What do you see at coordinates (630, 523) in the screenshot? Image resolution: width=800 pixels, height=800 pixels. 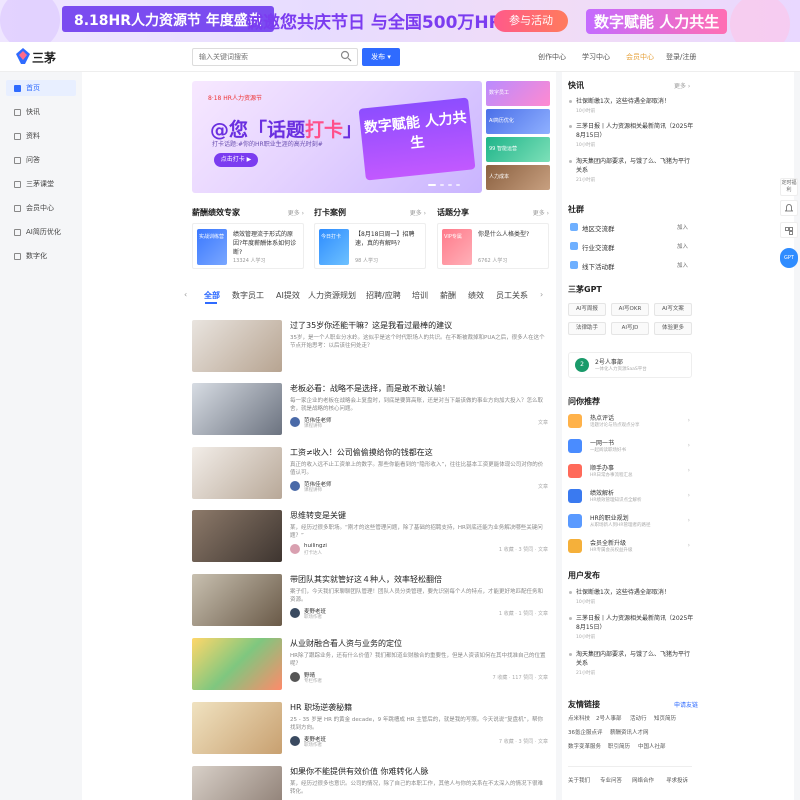 I see `recommend-item: HR的职业规划 从职场新人到HR管理者的路径 ›` at bounding box center [630, 523].